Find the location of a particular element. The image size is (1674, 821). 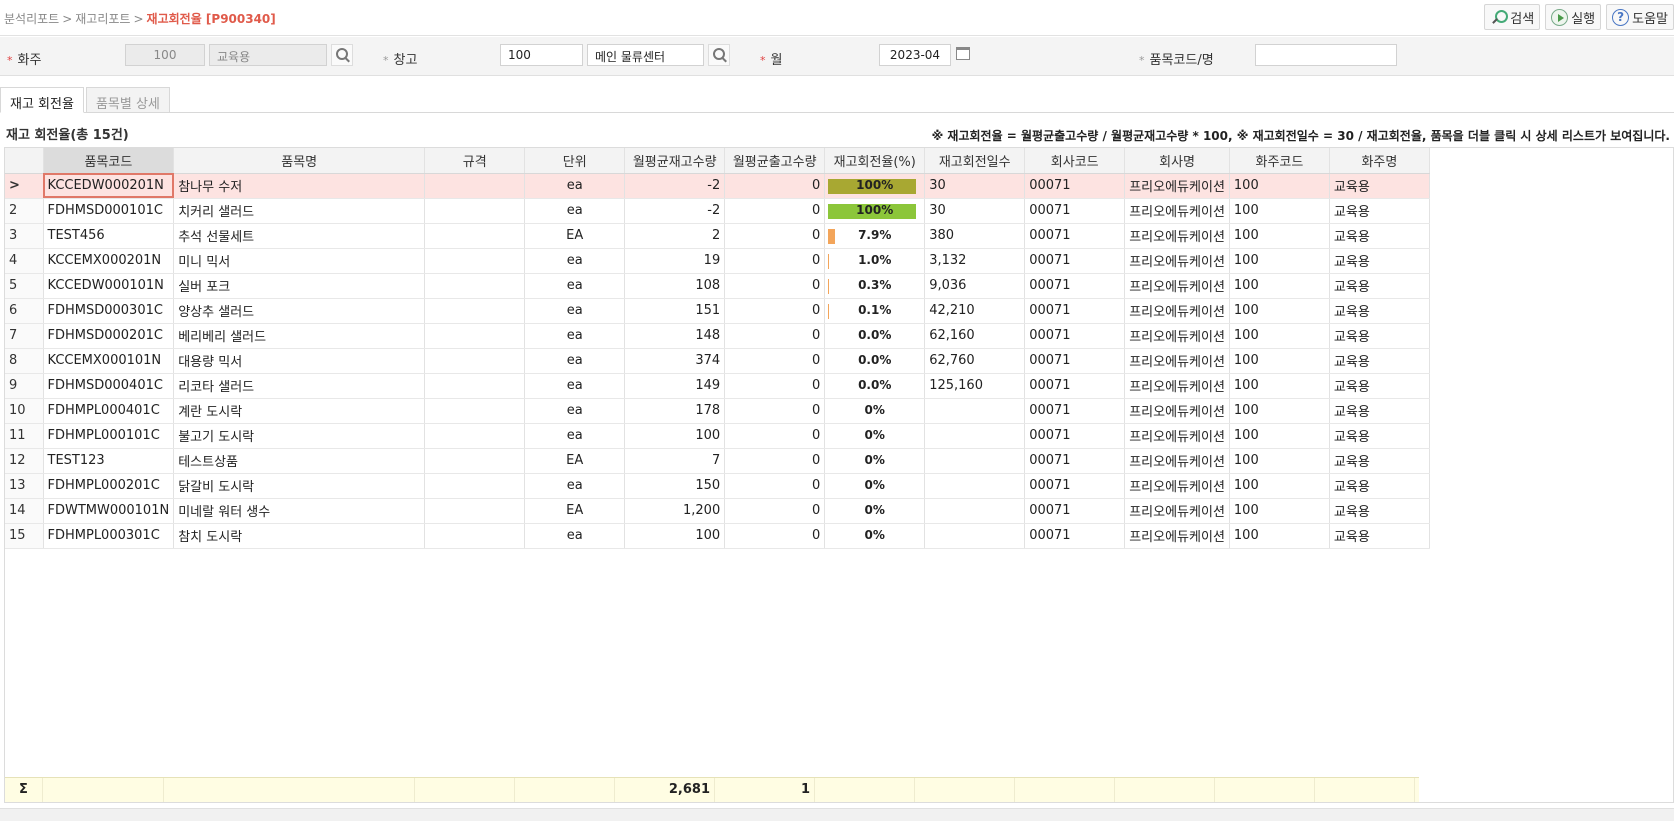

column-header: 월평균출고수량 is located at coordinates (775, 161).